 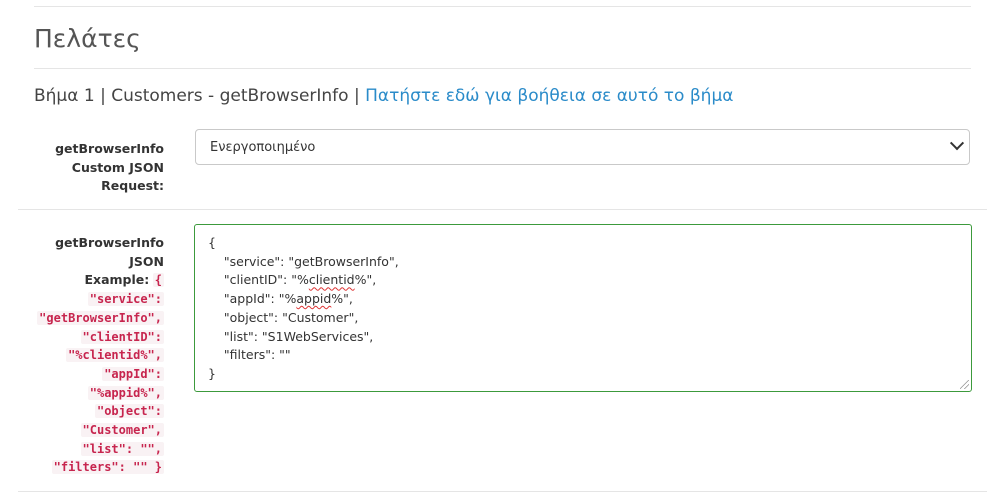 I want to click on textarea-line: "clientID": "%clientid%",, so click(x=292, y=280).